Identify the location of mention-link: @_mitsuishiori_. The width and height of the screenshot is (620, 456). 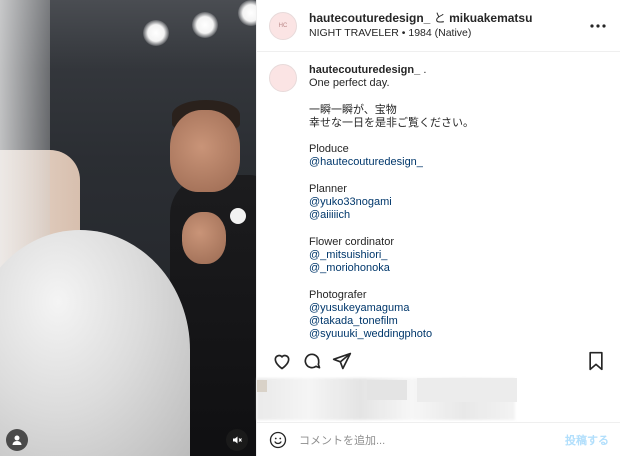
(391, 255).